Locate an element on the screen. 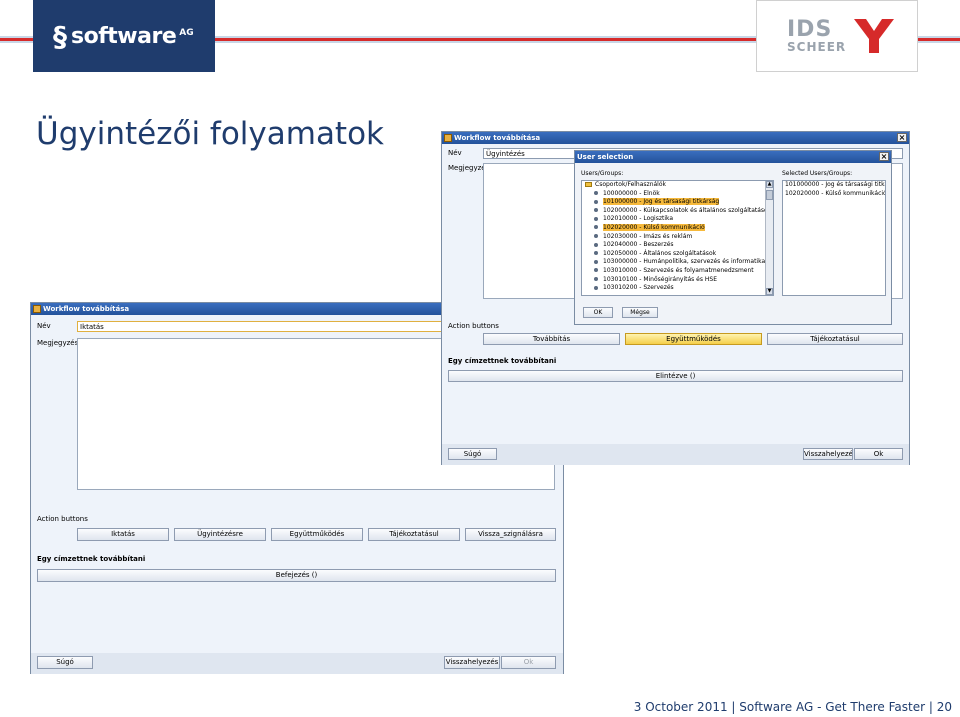  selected-users-groups-label: Selected Users/Groups: is located at coordinates (817, 173).